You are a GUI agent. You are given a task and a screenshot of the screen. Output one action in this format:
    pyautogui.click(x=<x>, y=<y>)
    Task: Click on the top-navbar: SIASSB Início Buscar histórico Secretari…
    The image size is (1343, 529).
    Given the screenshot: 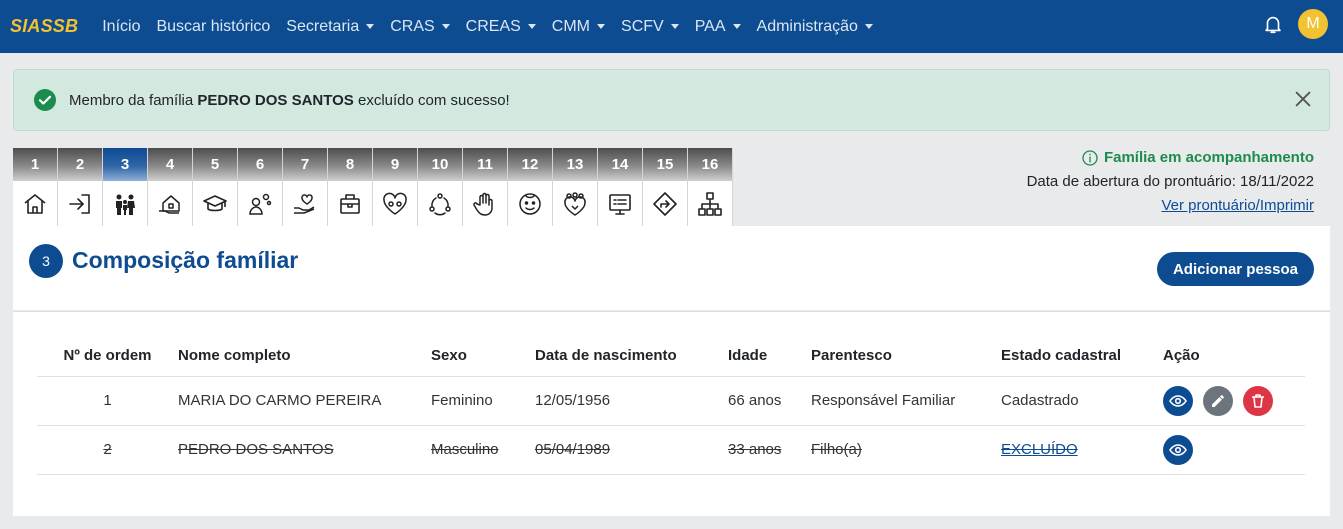 What is the action you would take?
    pyautogui.click(x=671, y=26)
    